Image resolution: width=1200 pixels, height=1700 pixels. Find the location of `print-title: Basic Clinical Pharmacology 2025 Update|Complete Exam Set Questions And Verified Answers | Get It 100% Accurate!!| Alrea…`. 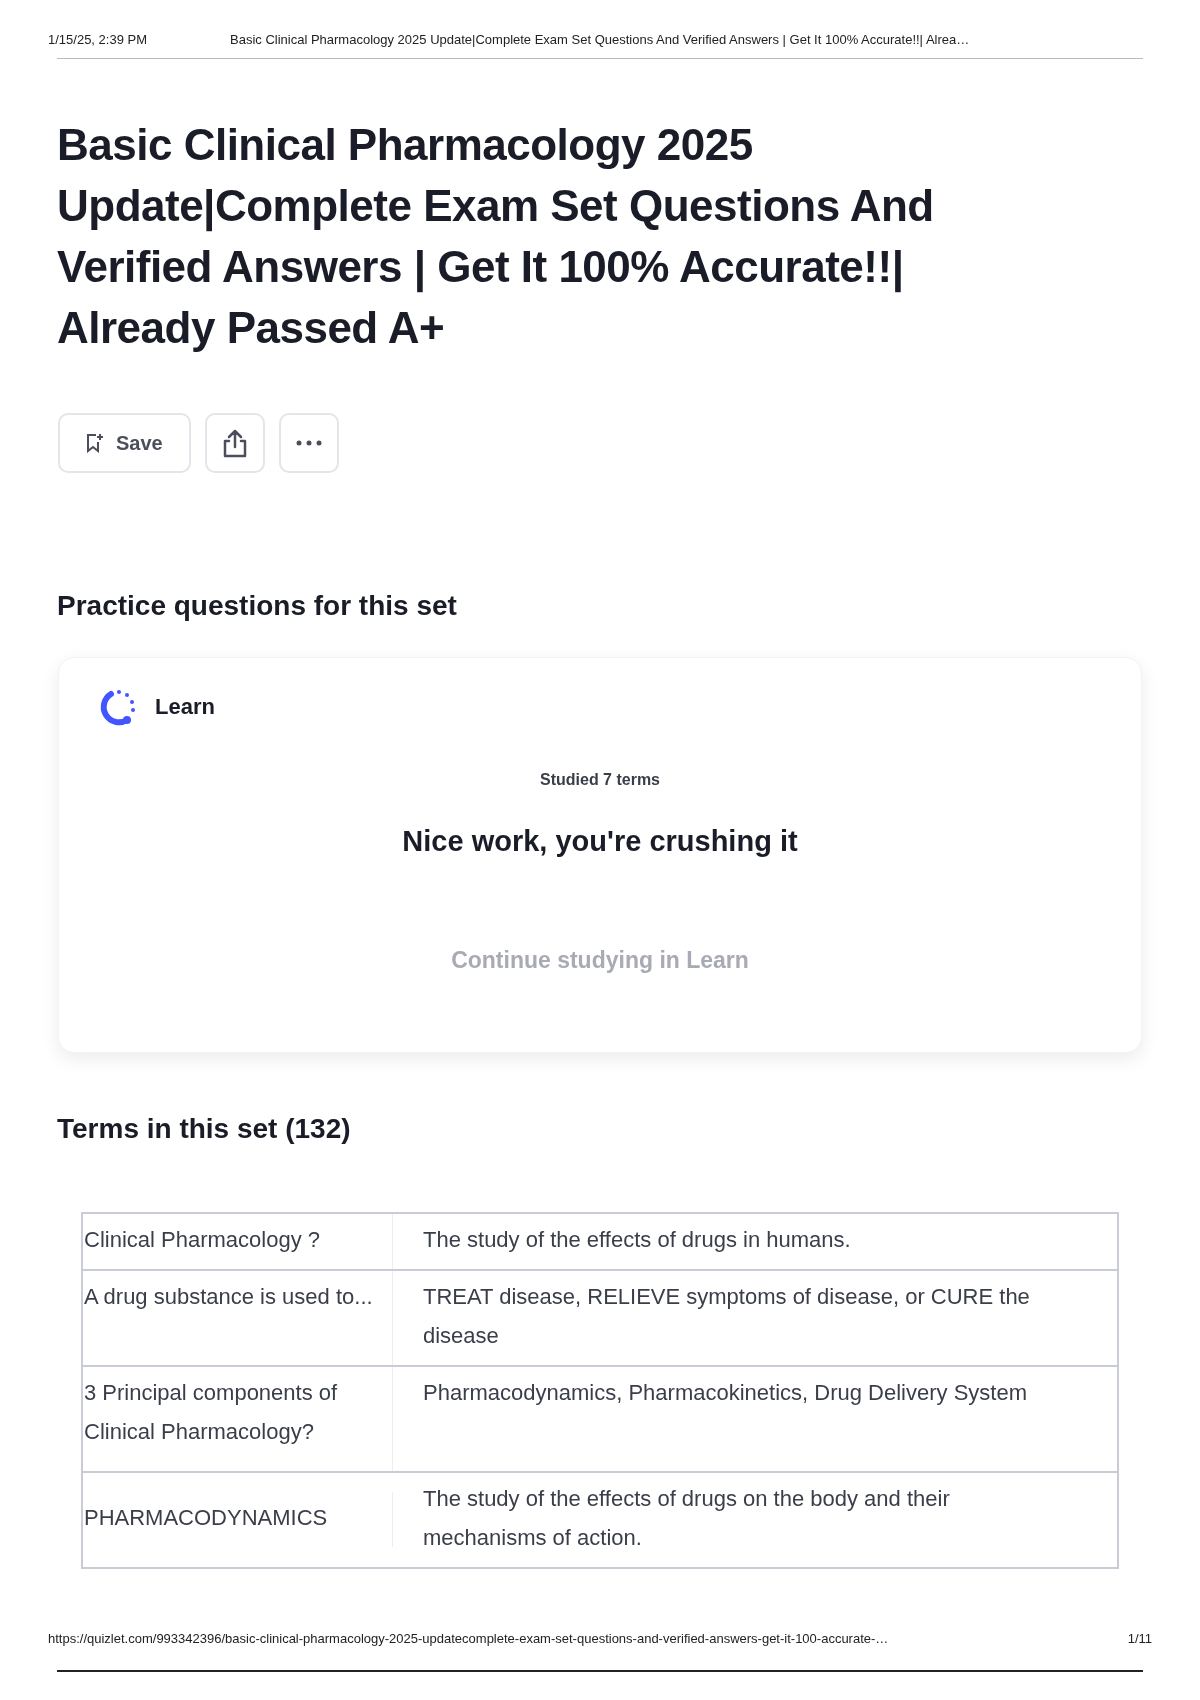

print-title: Basic Clinical Pharmacology 2025 Update|Complete Exam Set Questions And Verified Answers | Get It 100% Accurate!!| Alrea… is located at coordinates (600, 40).